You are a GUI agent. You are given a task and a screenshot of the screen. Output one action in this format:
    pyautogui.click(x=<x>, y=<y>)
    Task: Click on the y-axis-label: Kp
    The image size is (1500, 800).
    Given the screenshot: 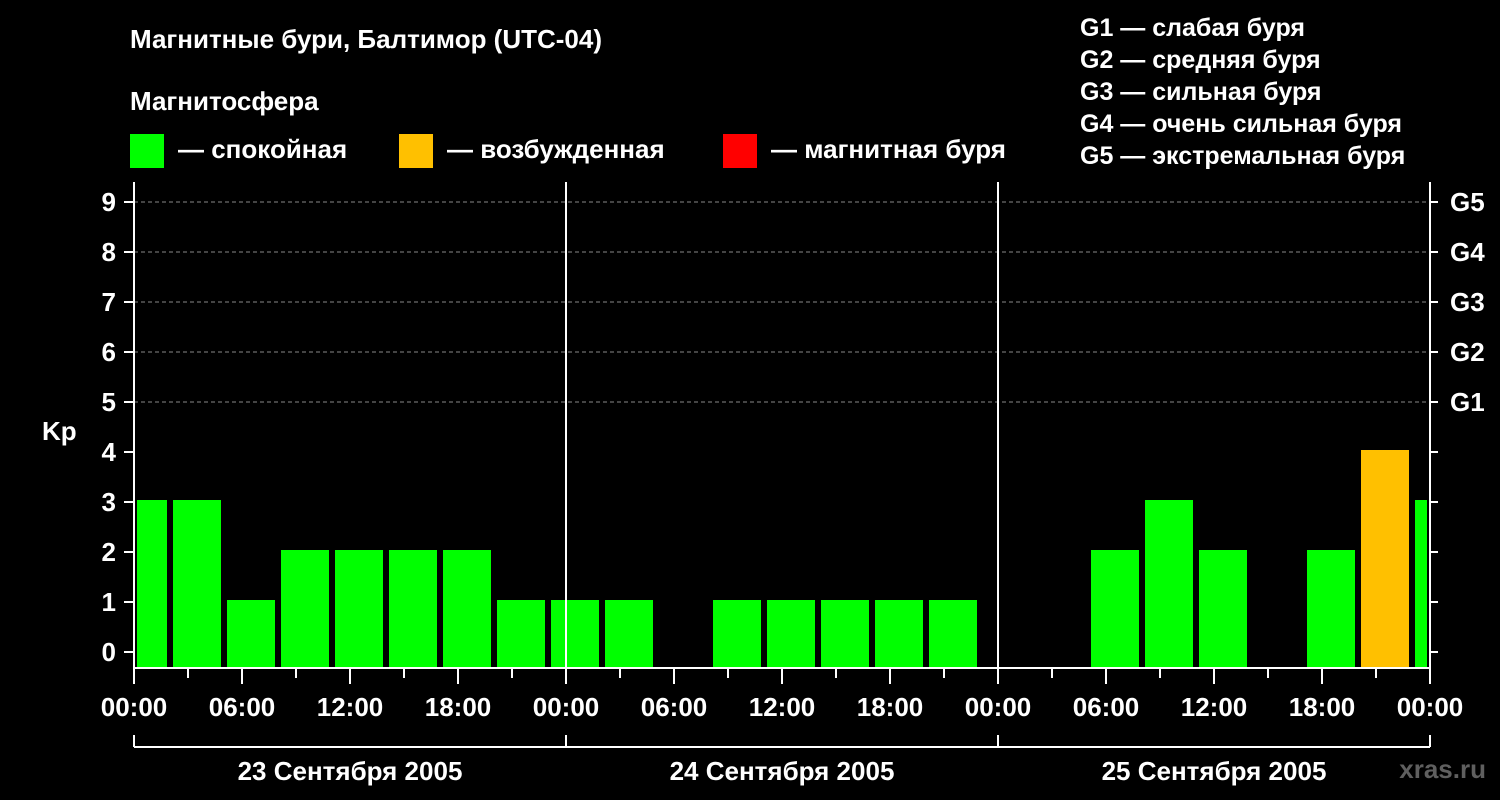 What is the action you would take?
    pyautogui.click(x=59, y=431)
    